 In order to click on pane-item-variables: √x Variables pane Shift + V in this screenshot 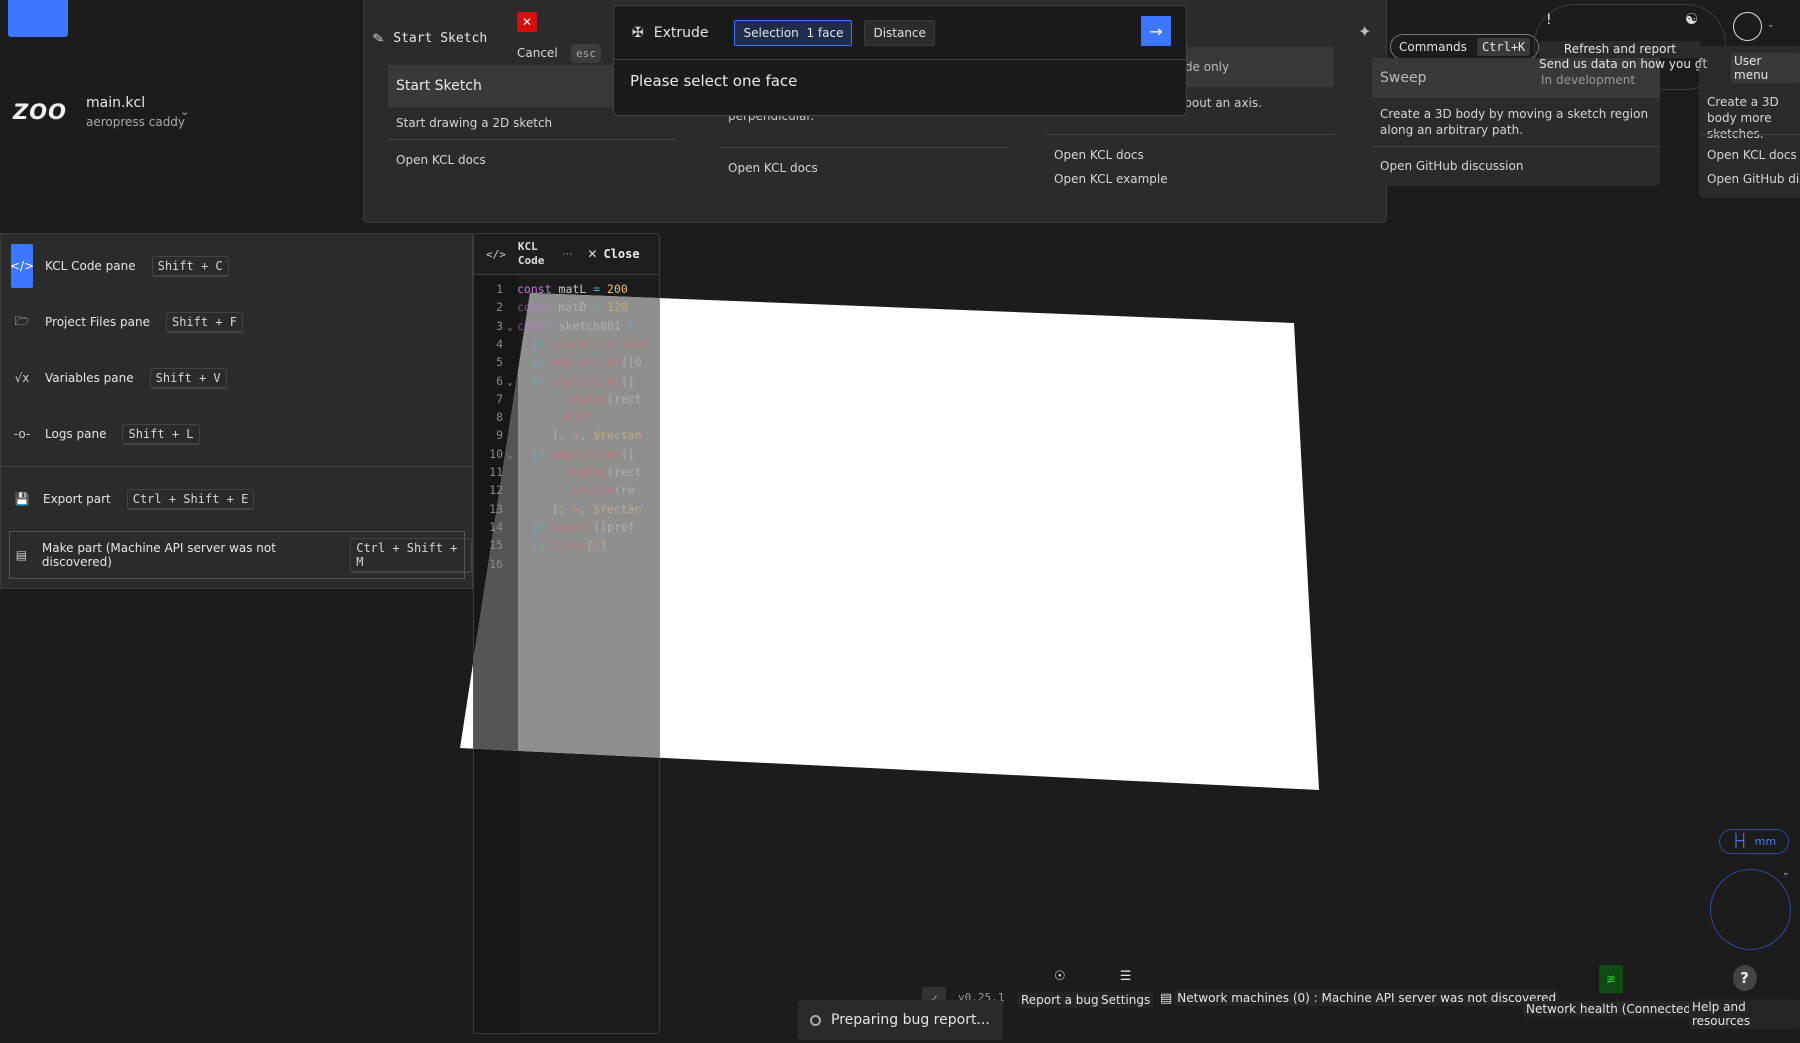, I will do `click(119, 378)`.